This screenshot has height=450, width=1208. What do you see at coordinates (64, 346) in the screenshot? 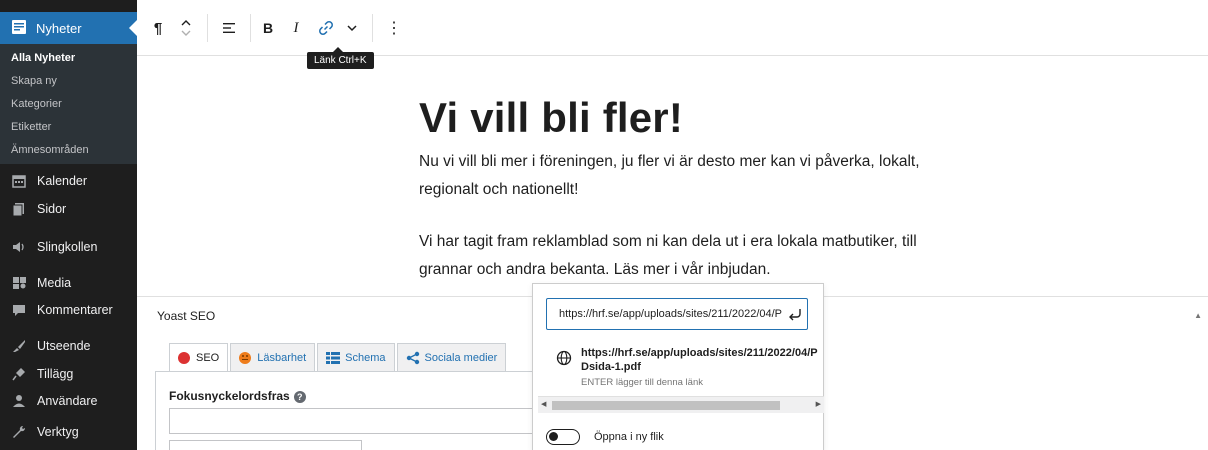
I see `sidebar-item-label: Utseende` at bounding box center [64, 346].